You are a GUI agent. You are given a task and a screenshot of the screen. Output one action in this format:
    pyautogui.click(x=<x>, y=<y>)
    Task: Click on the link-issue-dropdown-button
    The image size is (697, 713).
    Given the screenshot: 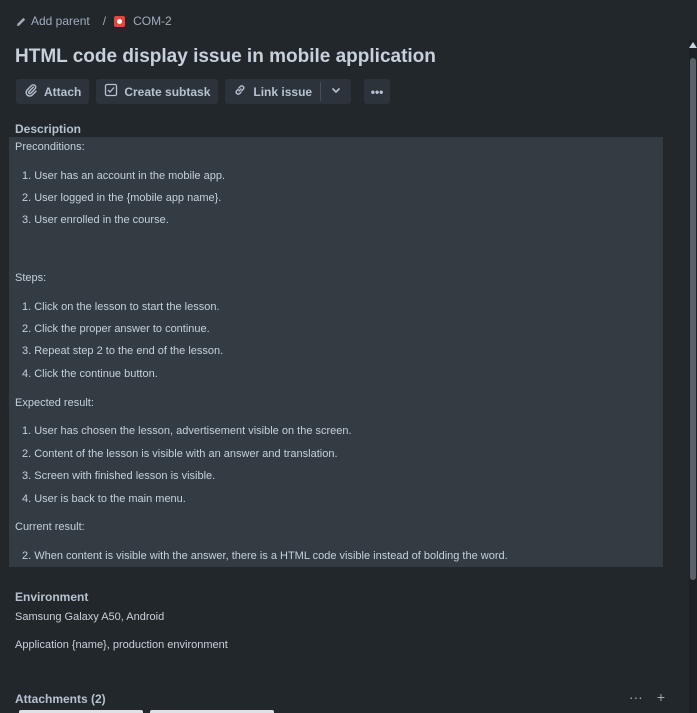 What is the action you would take?
    pyautogui.click(x=336, y=91)
    